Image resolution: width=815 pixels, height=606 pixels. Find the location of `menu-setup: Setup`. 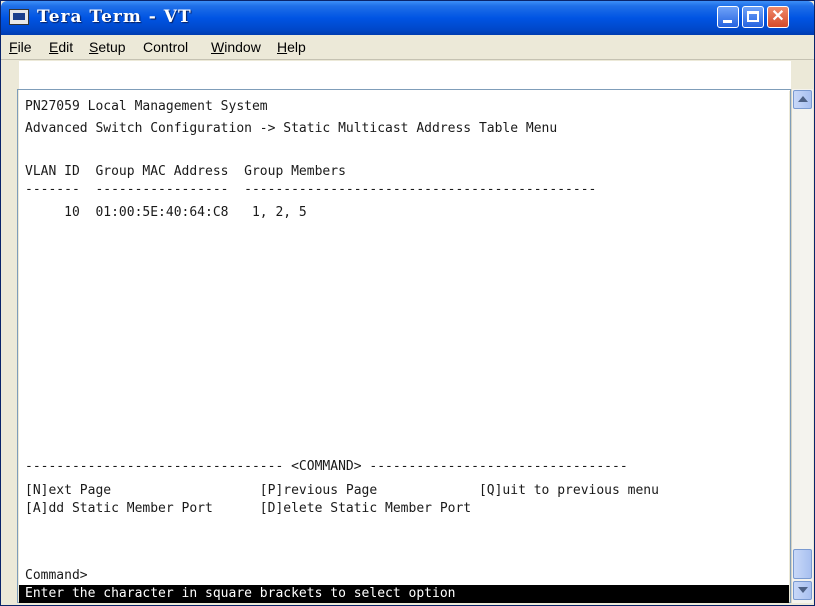

menu-setup: Setup is located at coordinates (107, 47).